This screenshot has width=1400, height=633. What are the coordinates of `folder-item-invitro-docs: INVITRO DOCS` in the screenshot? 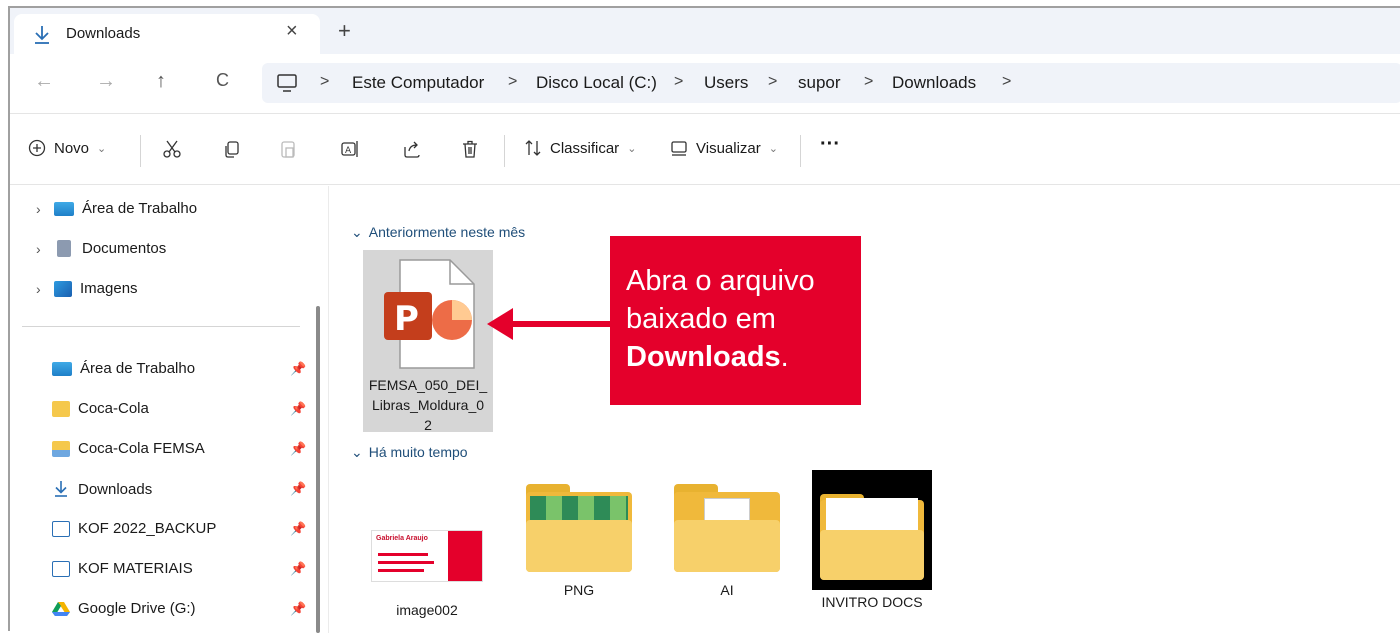 It's located at (872, 540).